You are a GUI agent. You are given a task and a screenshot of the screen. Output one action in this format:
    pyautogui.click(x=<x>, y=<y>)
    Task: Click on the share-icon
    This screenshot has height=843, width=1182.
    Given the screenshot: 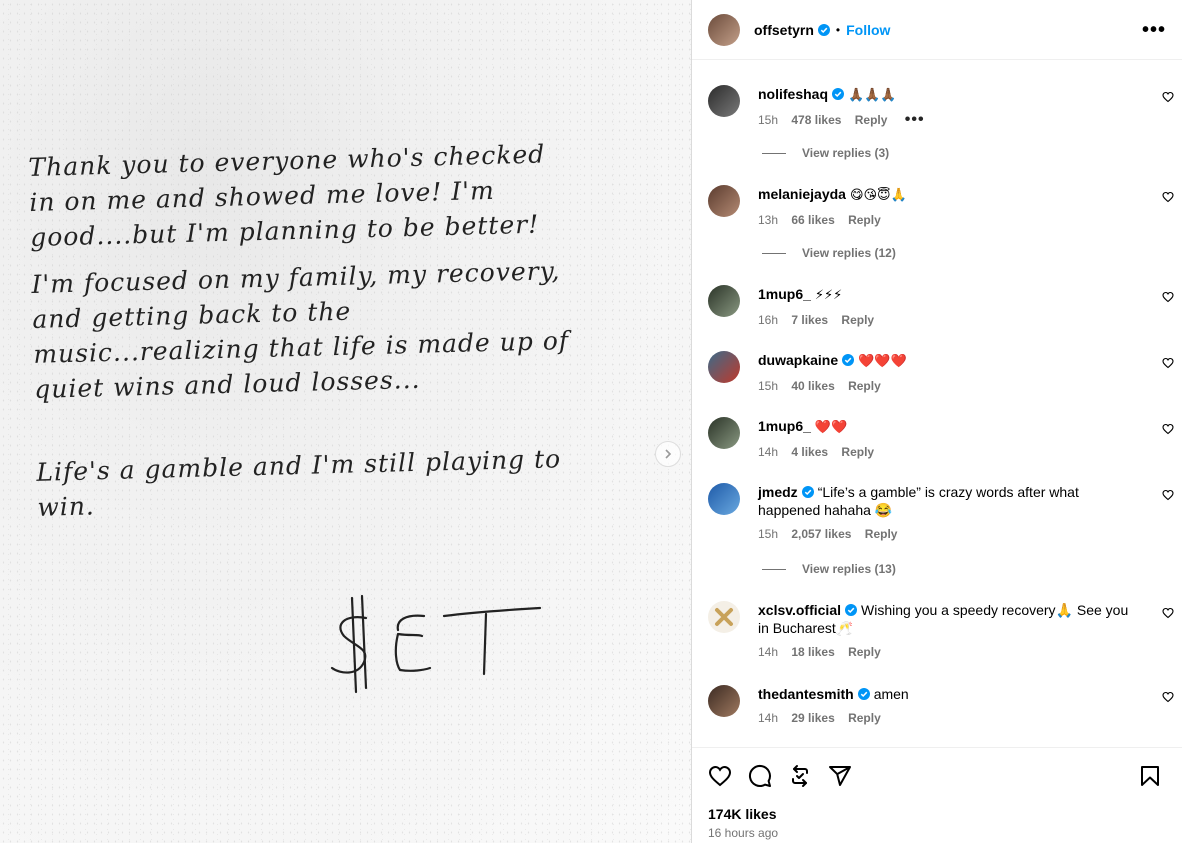 What is the action you would take?
    pyautogui.click(x=840, y=776)
    